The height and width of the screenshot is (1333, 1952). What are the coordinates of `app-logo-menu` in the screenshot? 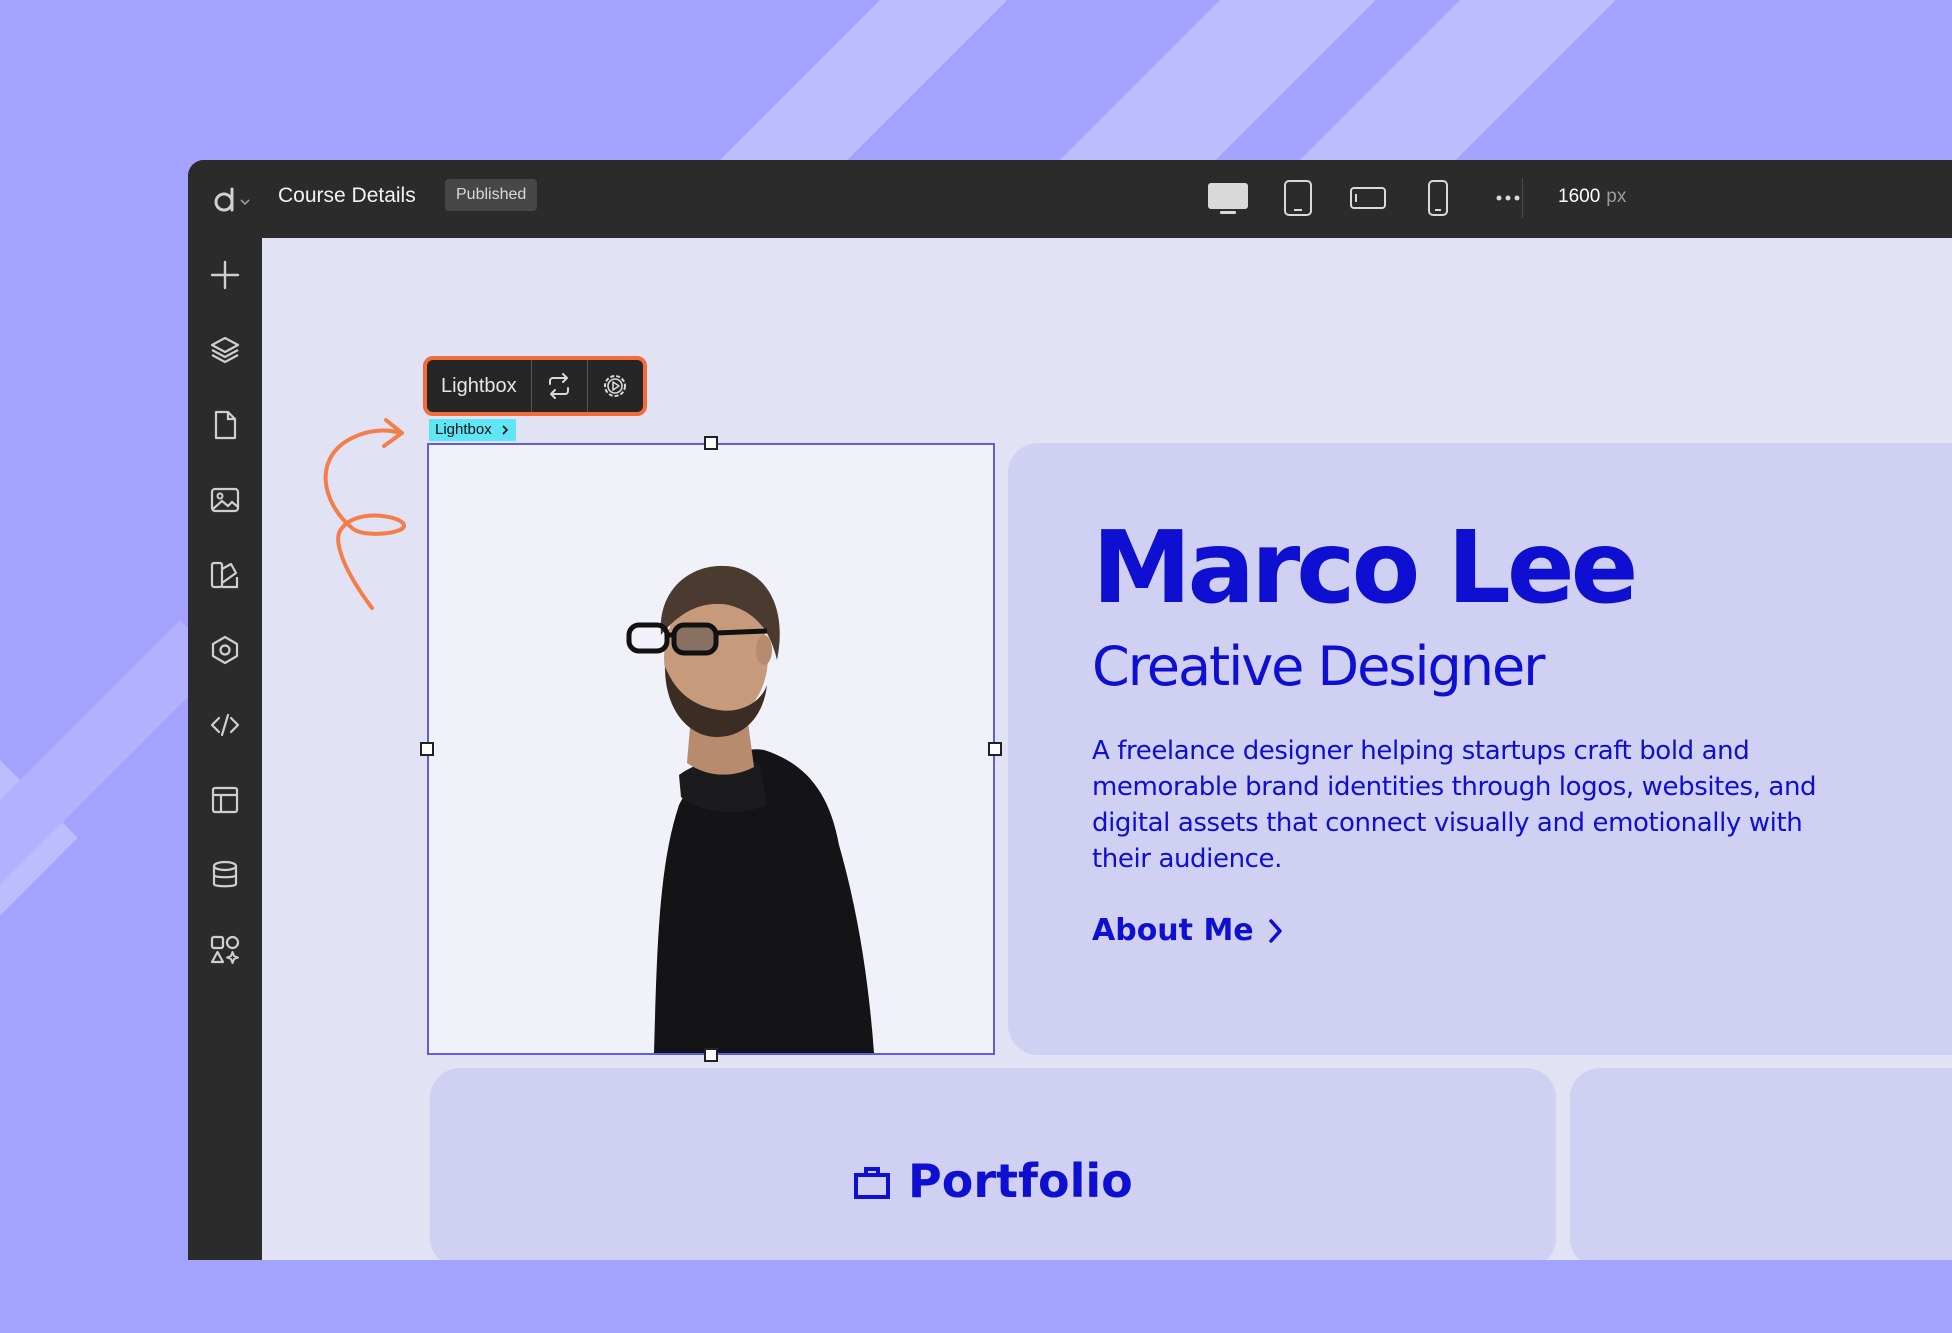 It's located at (232, 200).